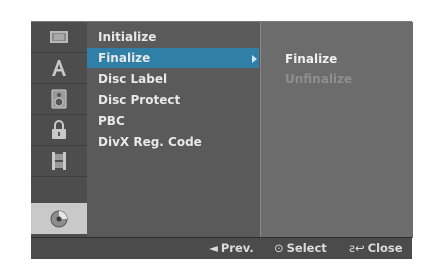  Describe the element at coordinates (150, 142) in the screenshot. I see `menu-item-label: DivX Reg. Code` at that location.